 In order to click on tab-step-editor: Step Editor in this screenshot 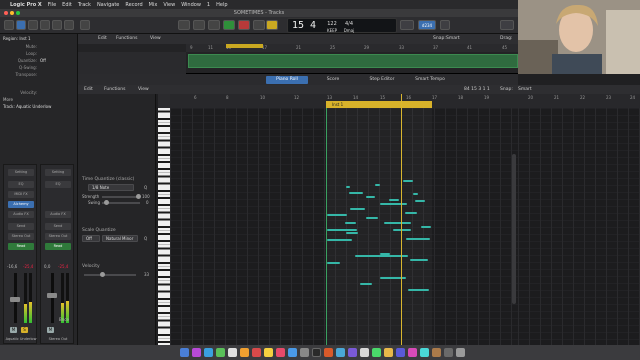, I will do `click(382, 80)`.